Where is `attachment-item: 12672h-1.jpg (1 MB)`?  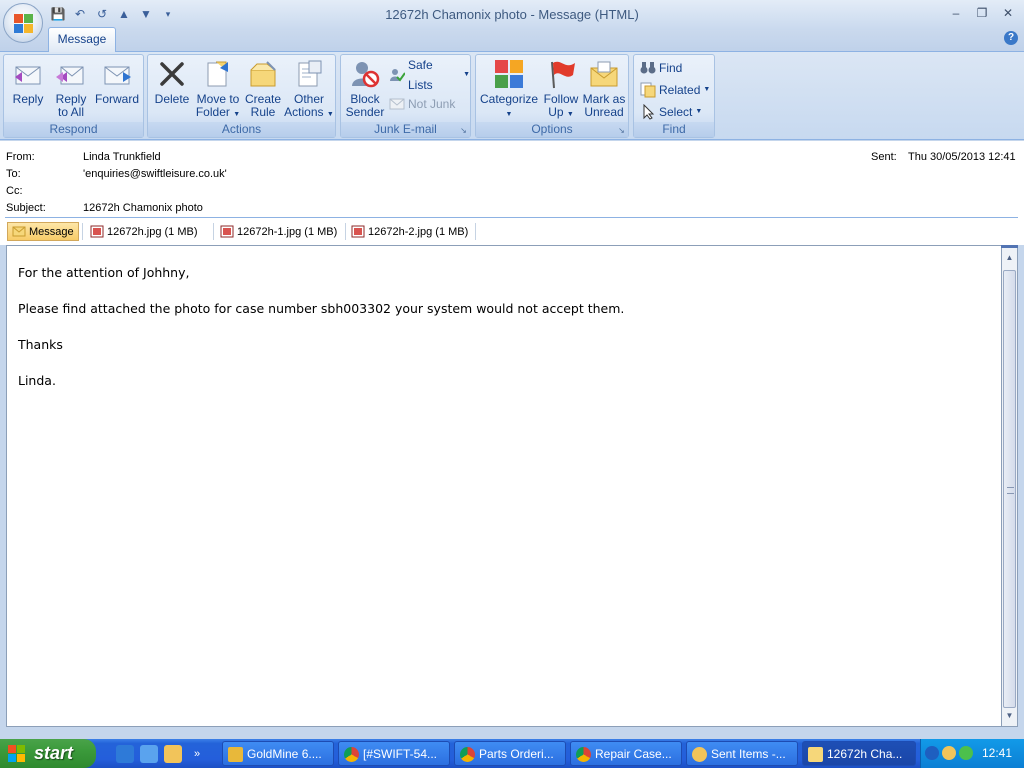
attachment-item: 12672h-1.jpg (1 MB) is located at coordinates (278, 231).